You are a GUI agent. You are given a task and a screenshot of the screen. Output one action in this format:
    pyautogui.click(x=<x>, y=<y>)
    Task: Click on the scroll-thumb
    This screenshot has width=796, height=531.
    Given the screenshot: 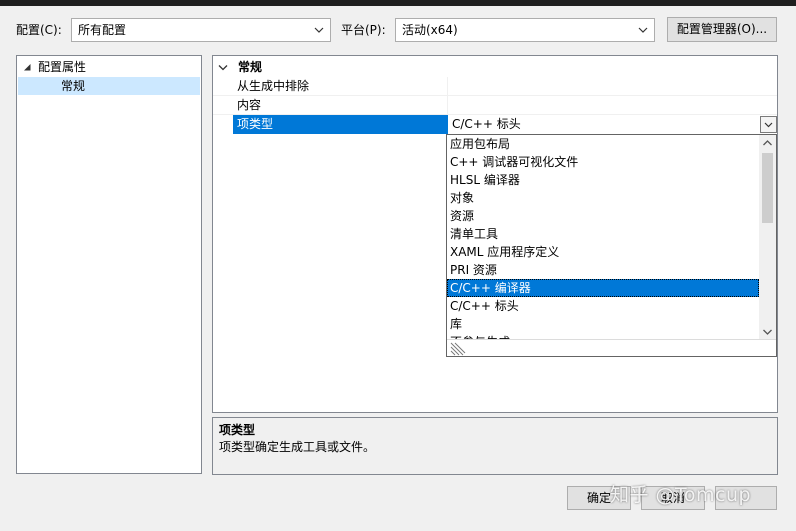 What is the action you would take?
    pyautogui.click(x=767, y=188)
    